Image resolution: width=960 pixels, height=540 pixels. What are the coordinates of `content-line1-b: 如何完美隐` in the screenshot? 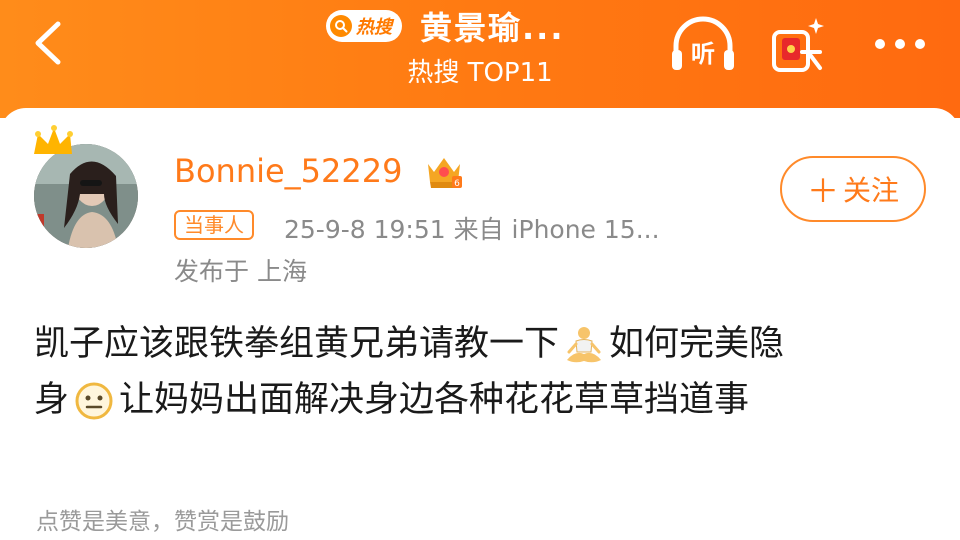 It's located at (697, 344).